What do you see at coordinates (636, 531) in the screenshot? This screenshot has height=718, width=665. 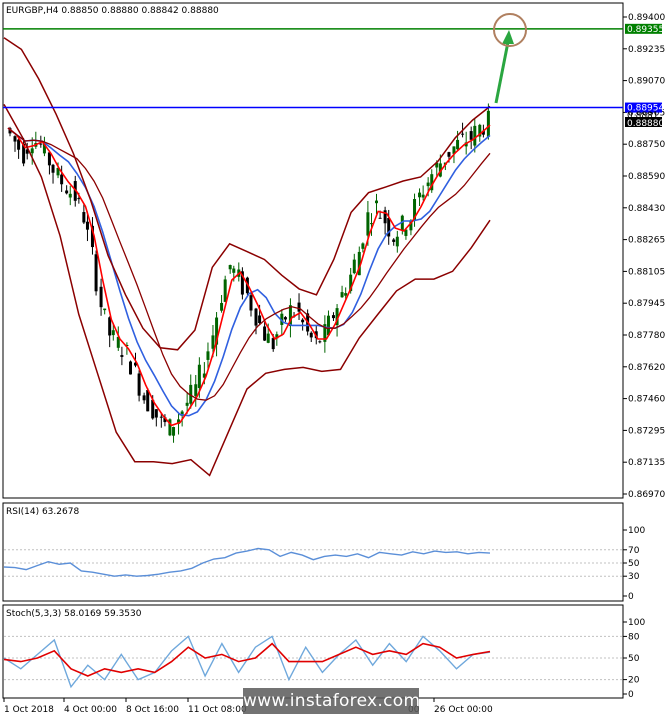 I see `rsi-tick-label: 100` at bounding box center [636, 531].